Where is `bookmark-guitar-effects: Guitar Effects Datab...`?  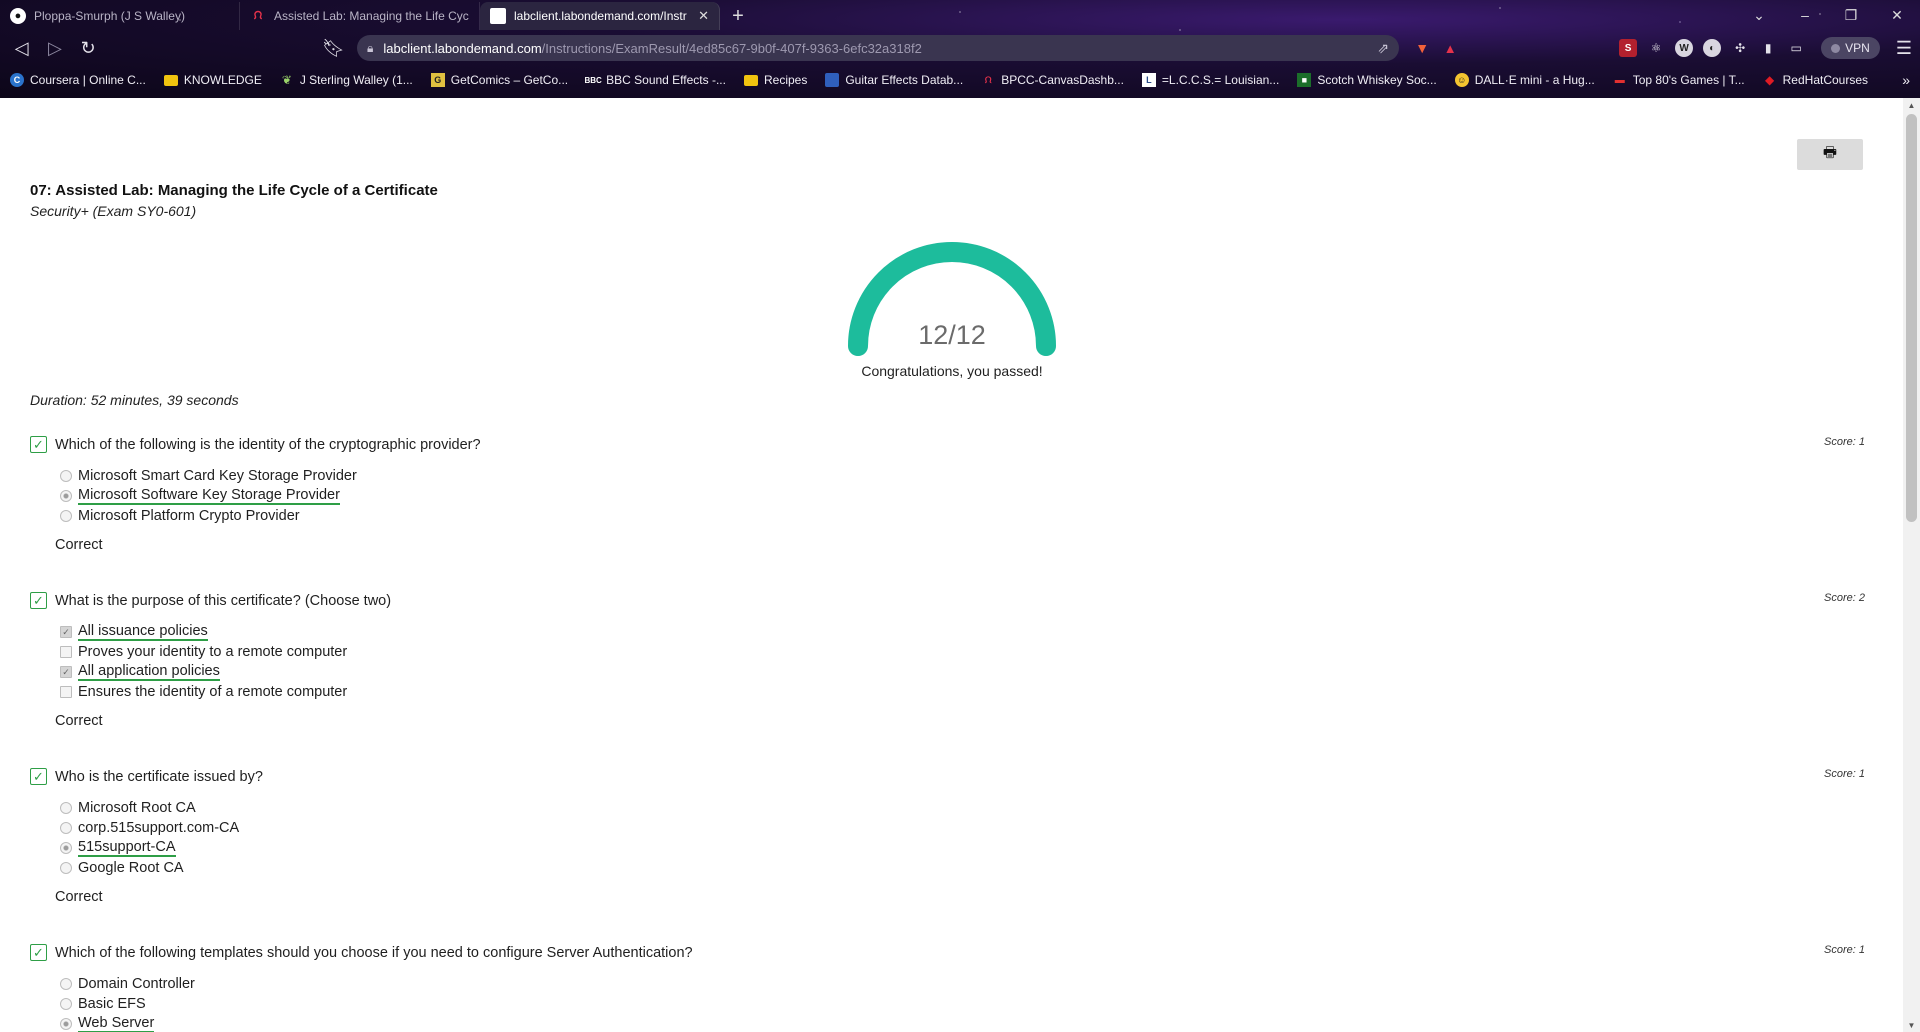
bookmark-guitar-effects: Guitar Effects Datab... is located at coordinates (894, 80).